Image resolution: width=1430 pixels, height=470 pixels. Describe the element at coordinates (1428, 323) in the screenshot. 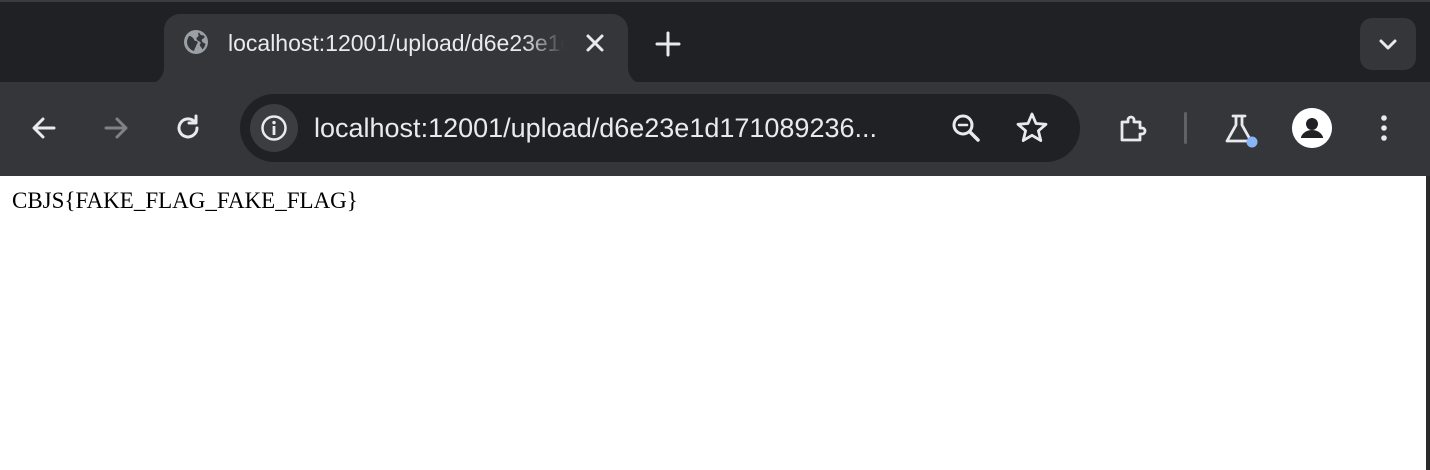

I see `window-edge` at that location.